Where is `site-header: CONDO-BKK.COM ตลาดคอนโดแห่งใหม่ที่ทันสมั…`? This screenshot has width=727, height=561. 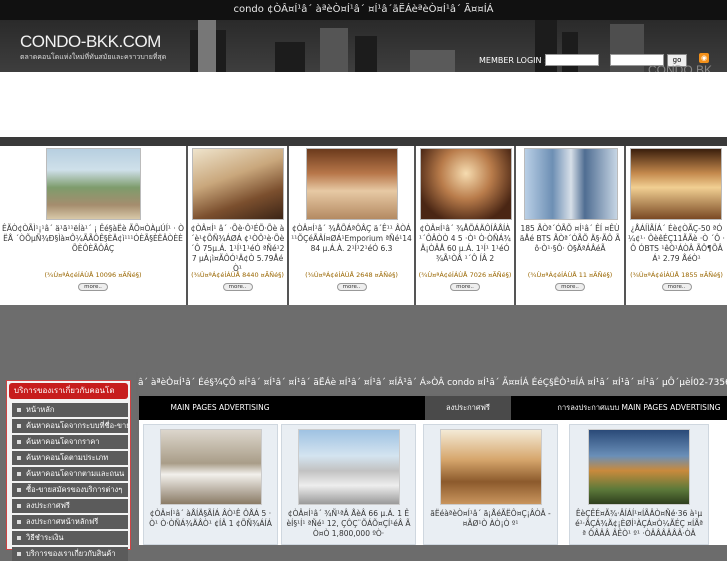 site-header: CONDO-BKK.COM ตลาดคอนโดแห่งใหม่ที่ทันสมั… is located at coordinates (363, 46).